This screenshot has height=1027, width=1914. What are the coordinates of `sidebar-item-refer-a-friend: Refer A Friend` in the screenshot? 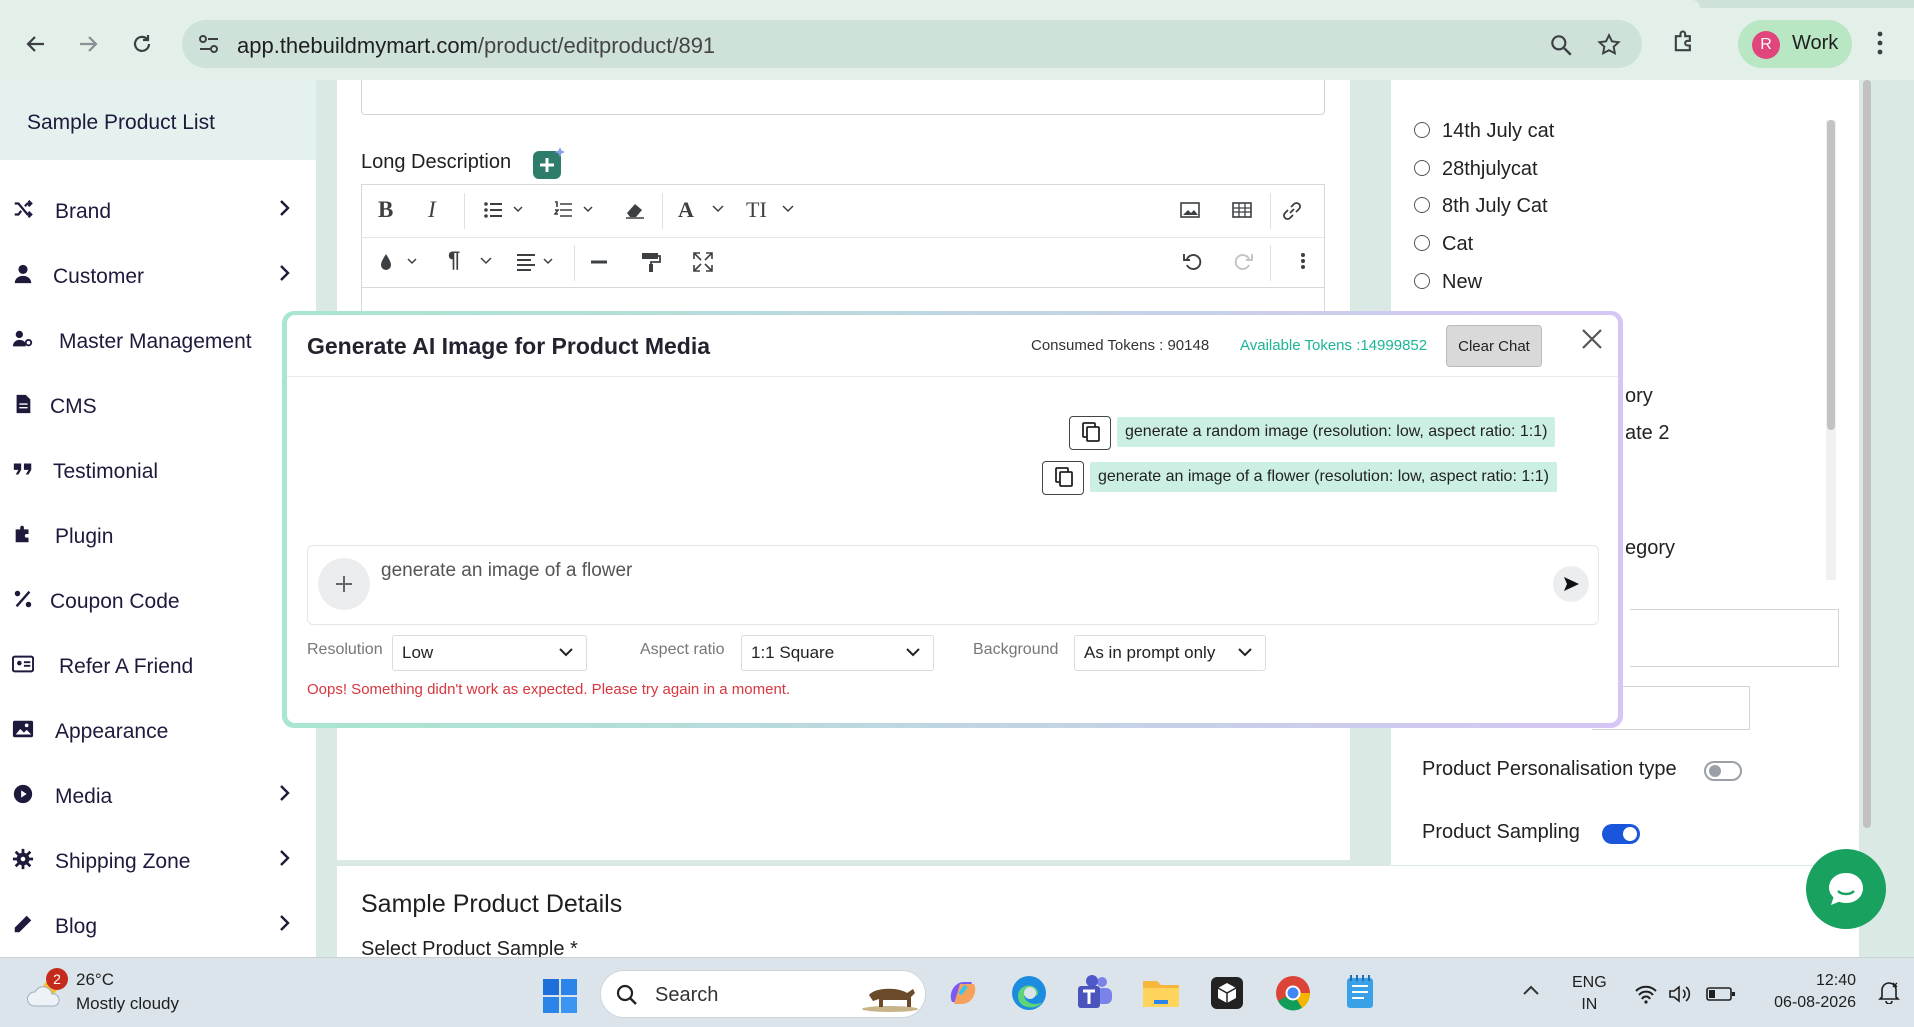 It's located at (158, 665).